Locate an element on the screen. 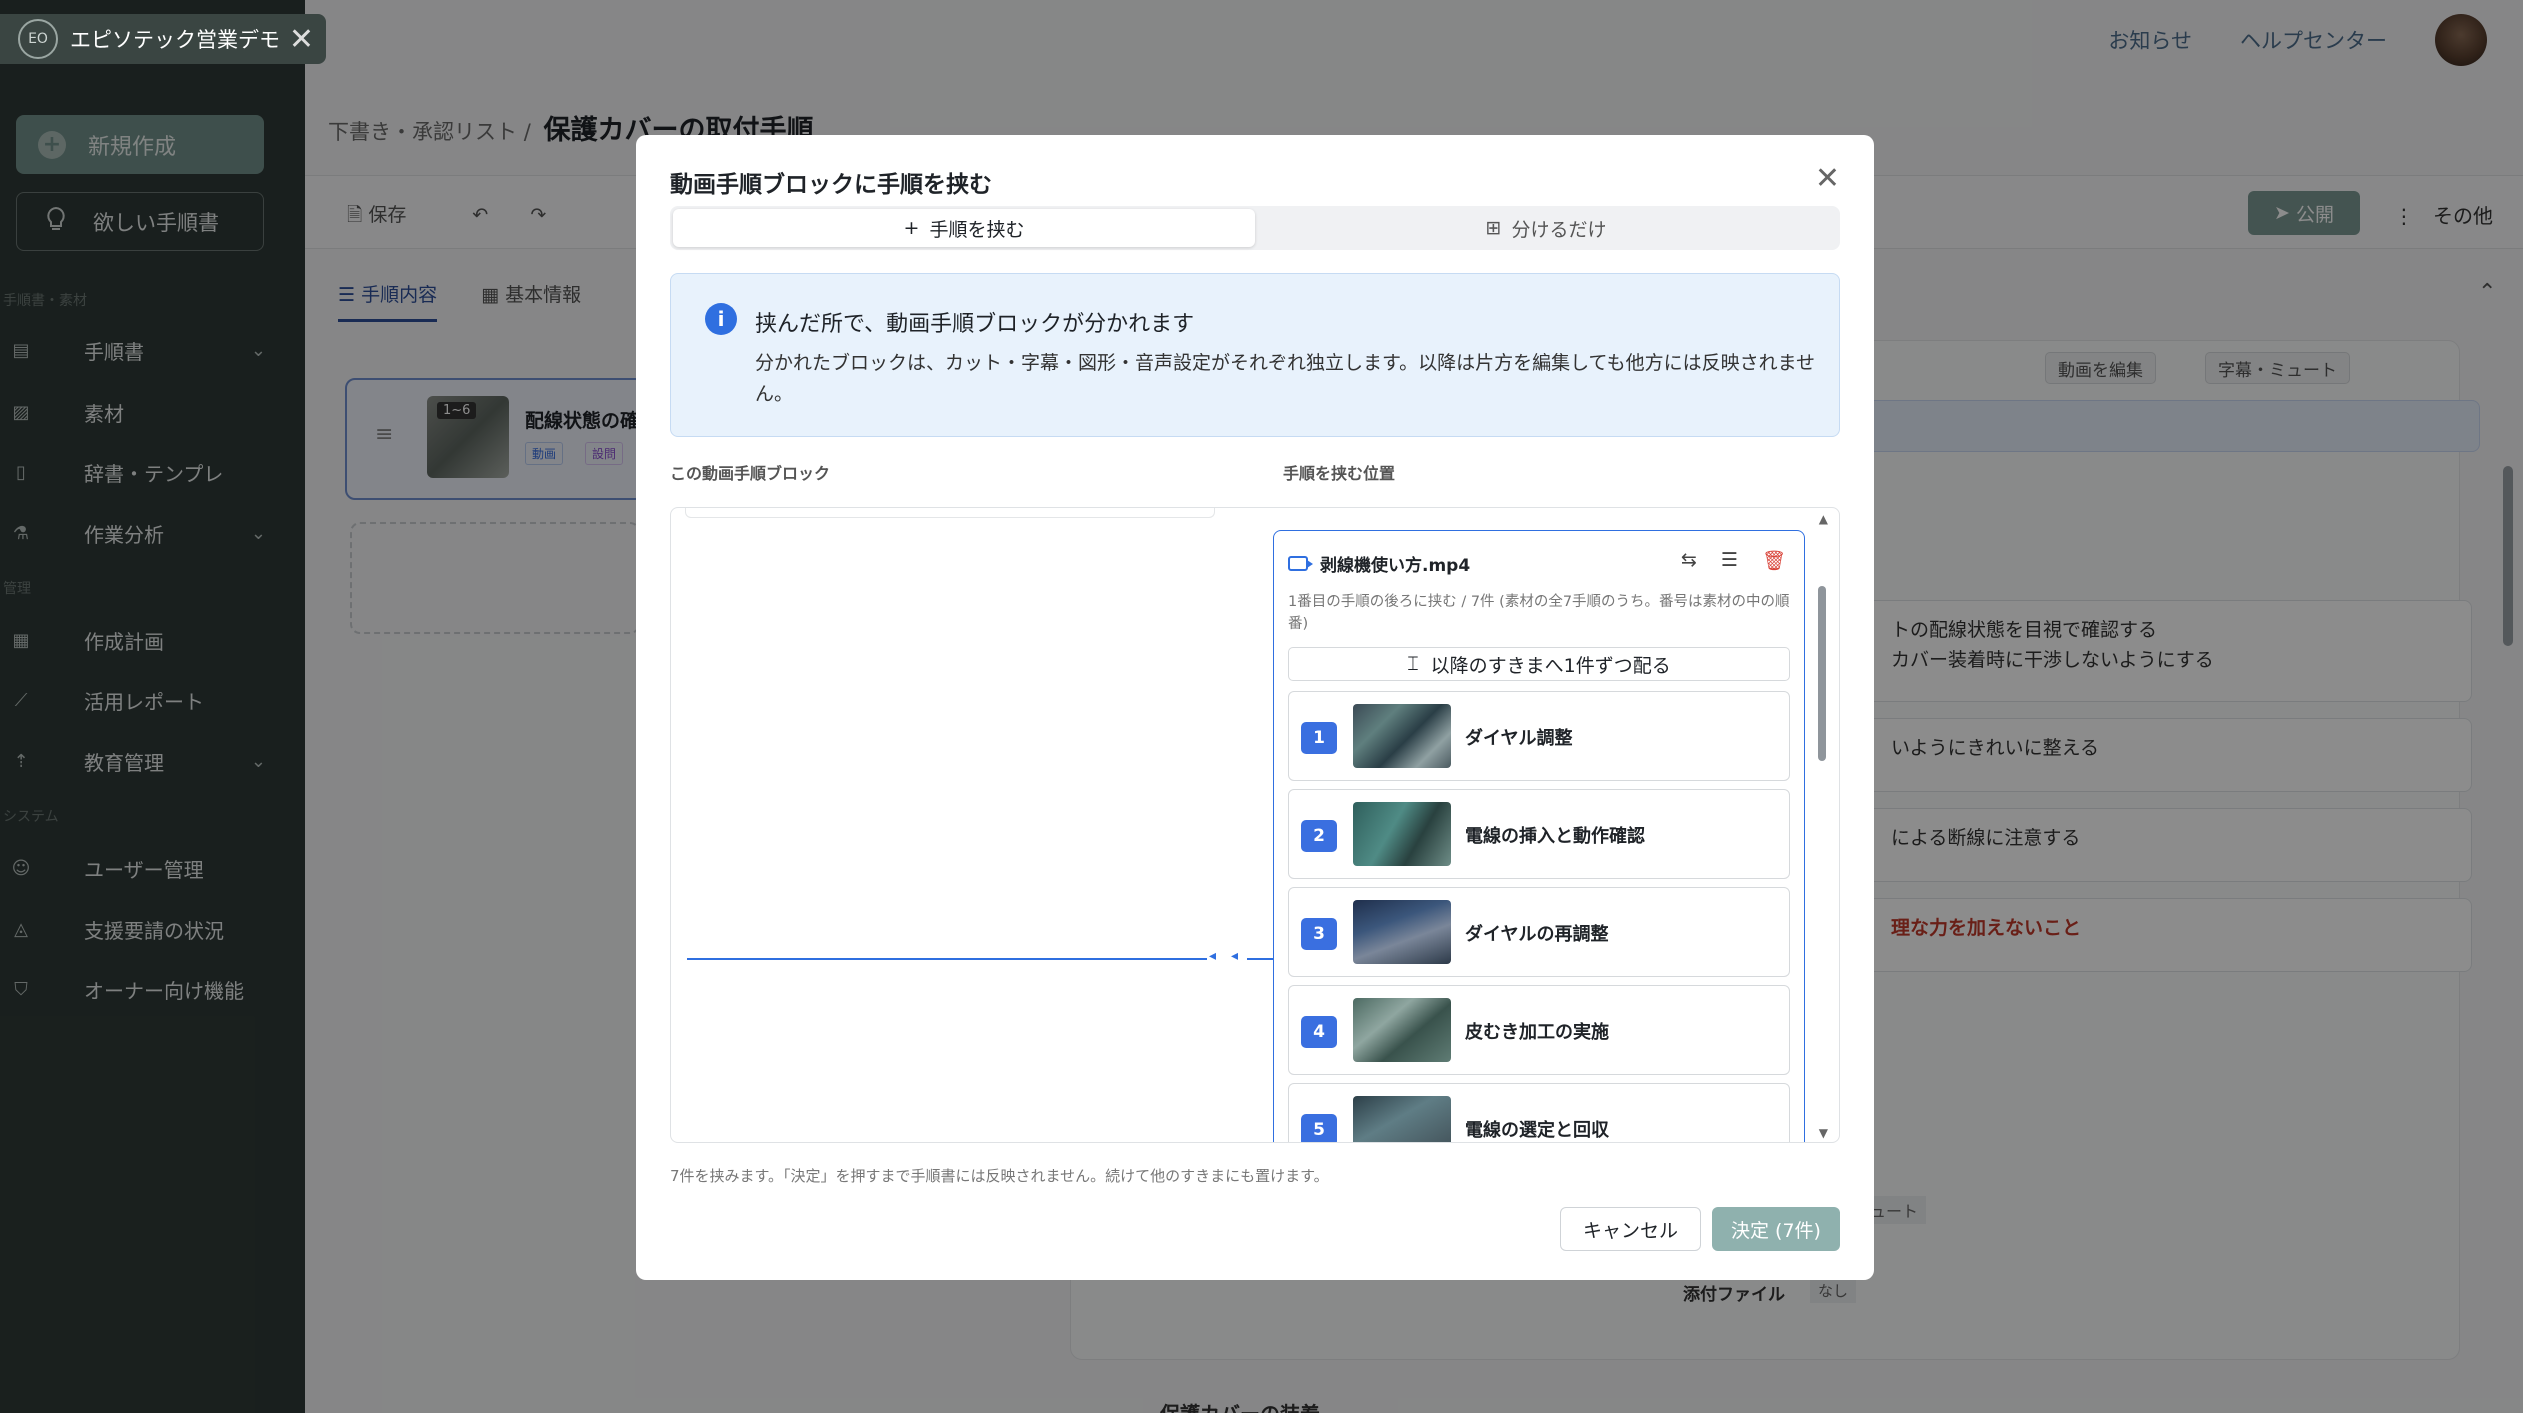  step-label: 電線の挿入と動作確認 is located at coordinates (1555, 836).